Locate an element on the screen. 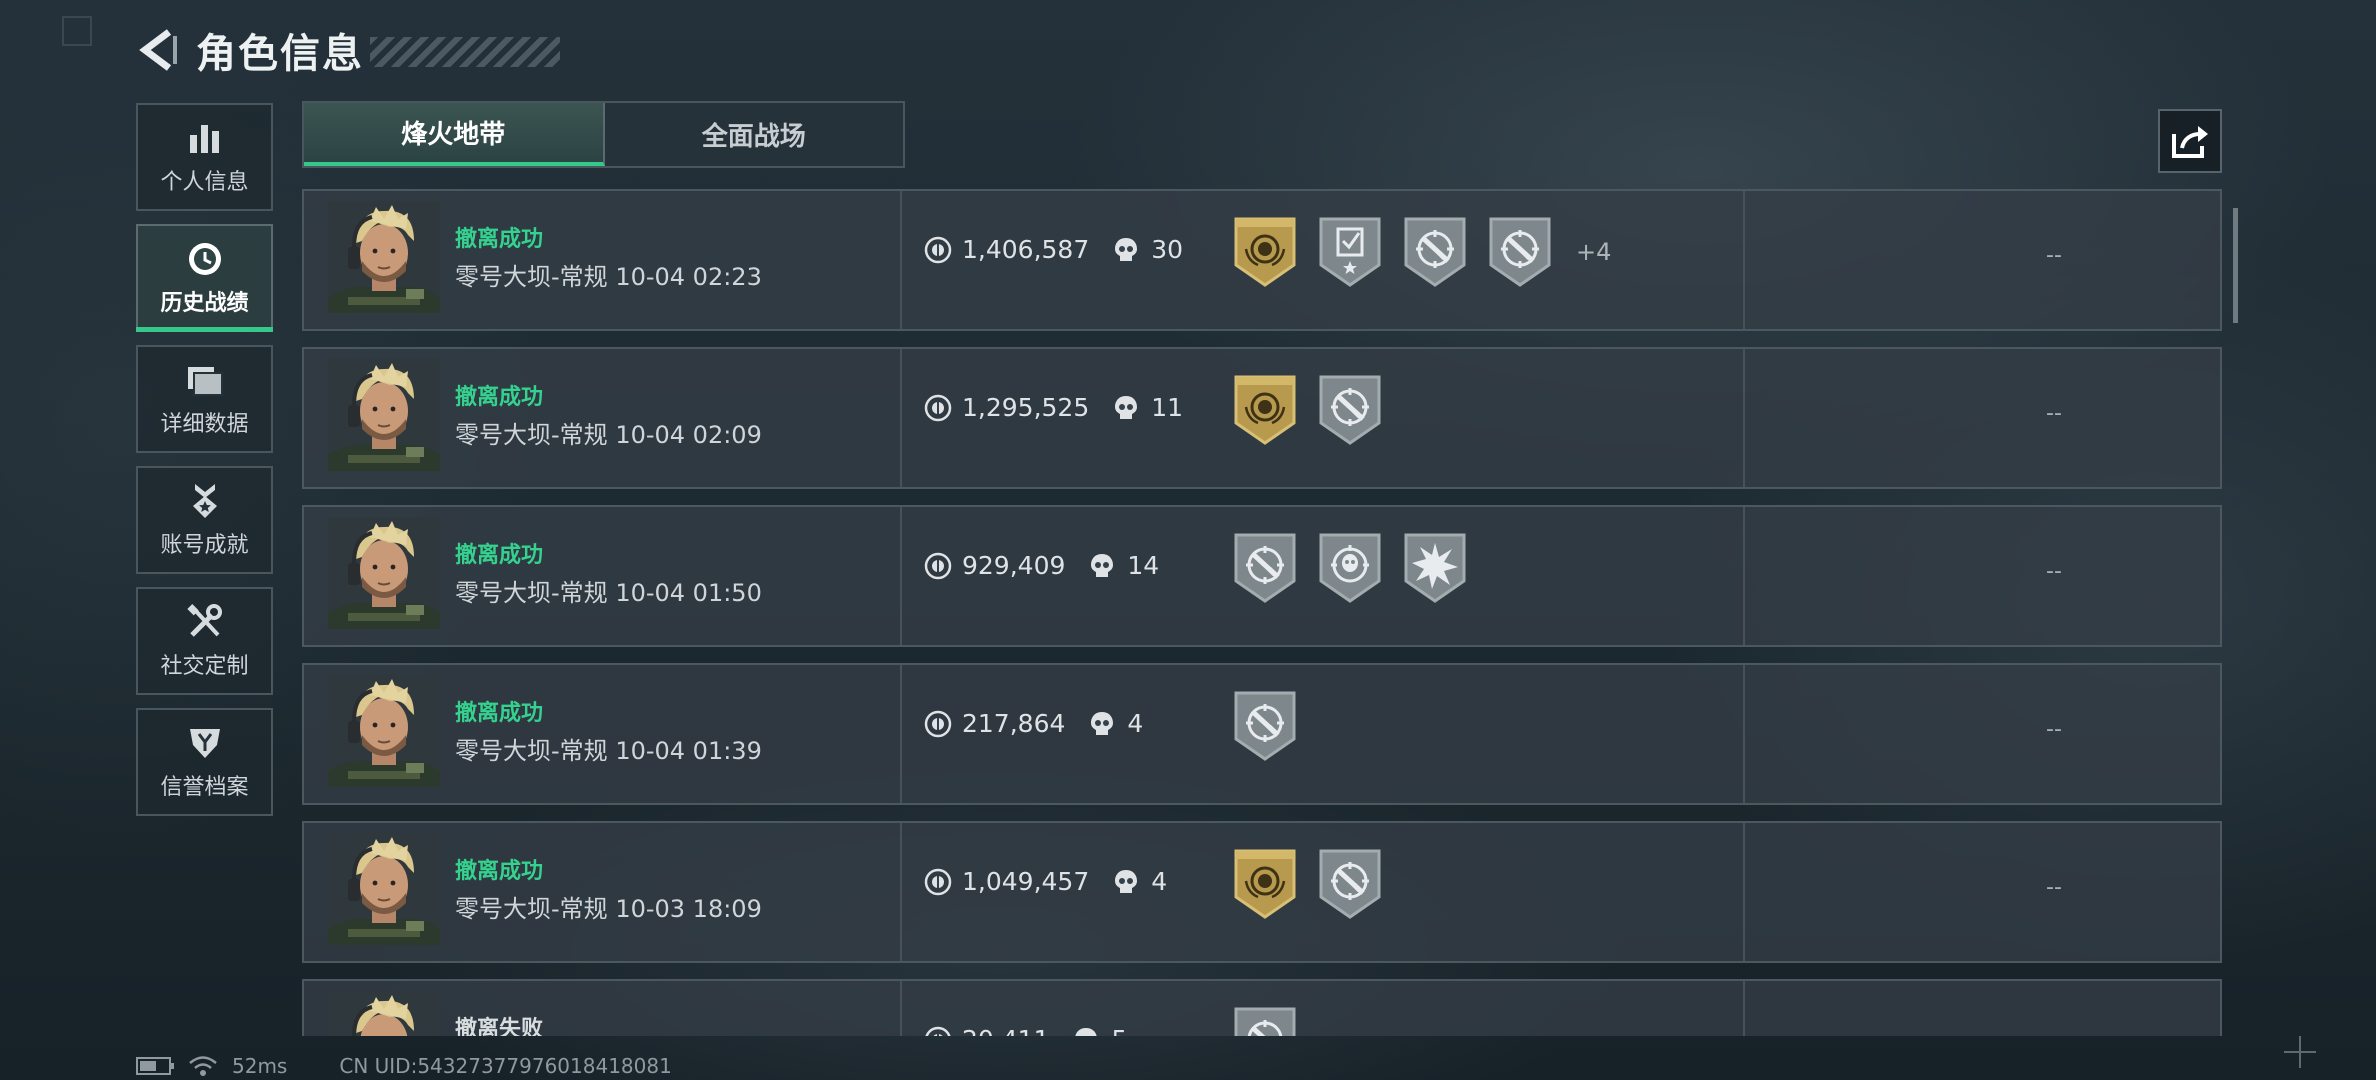 Image resolution: width=2376 pixels, height=1080 pixels. kill-count: 5 is located at coordinates (1119, 1030).